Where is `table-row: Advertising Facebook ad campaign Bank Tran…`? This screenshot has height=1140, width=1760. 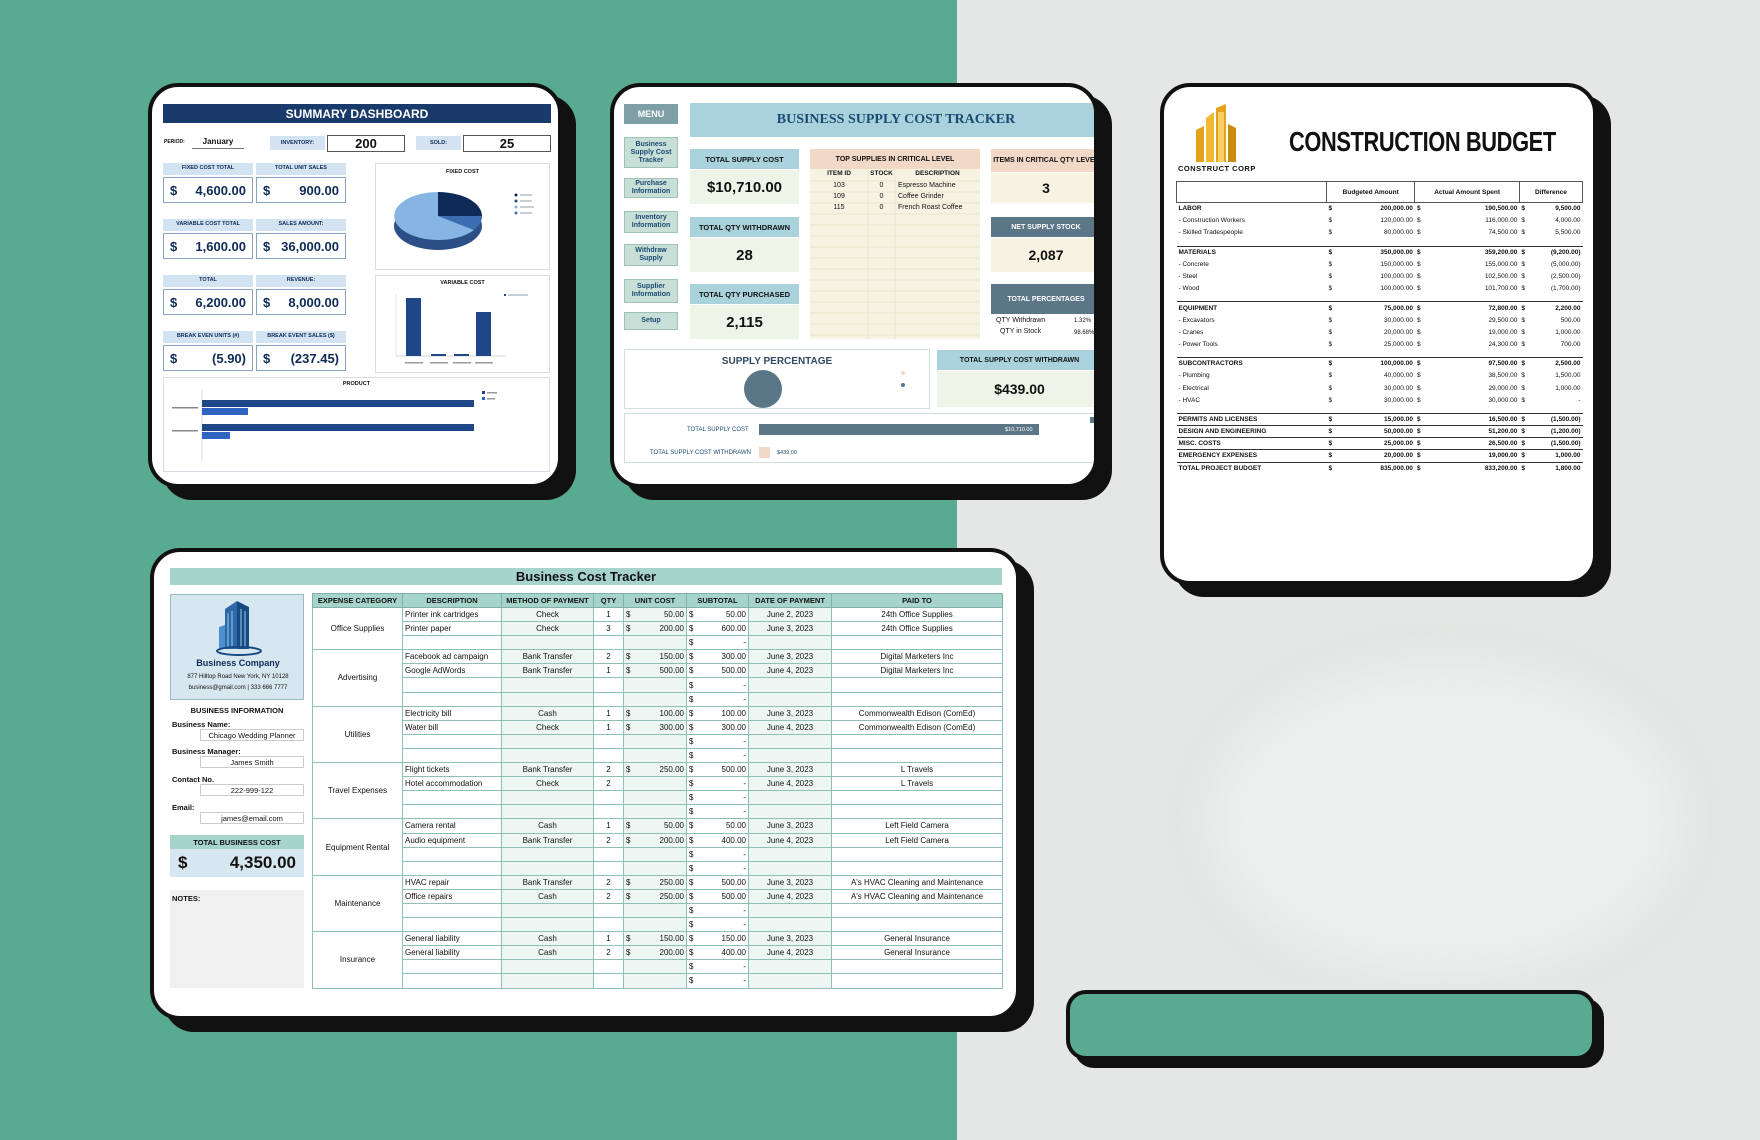
table-row: Advertising Facebook ad campaign Bank Tran… is located at coordinates (657, 678).